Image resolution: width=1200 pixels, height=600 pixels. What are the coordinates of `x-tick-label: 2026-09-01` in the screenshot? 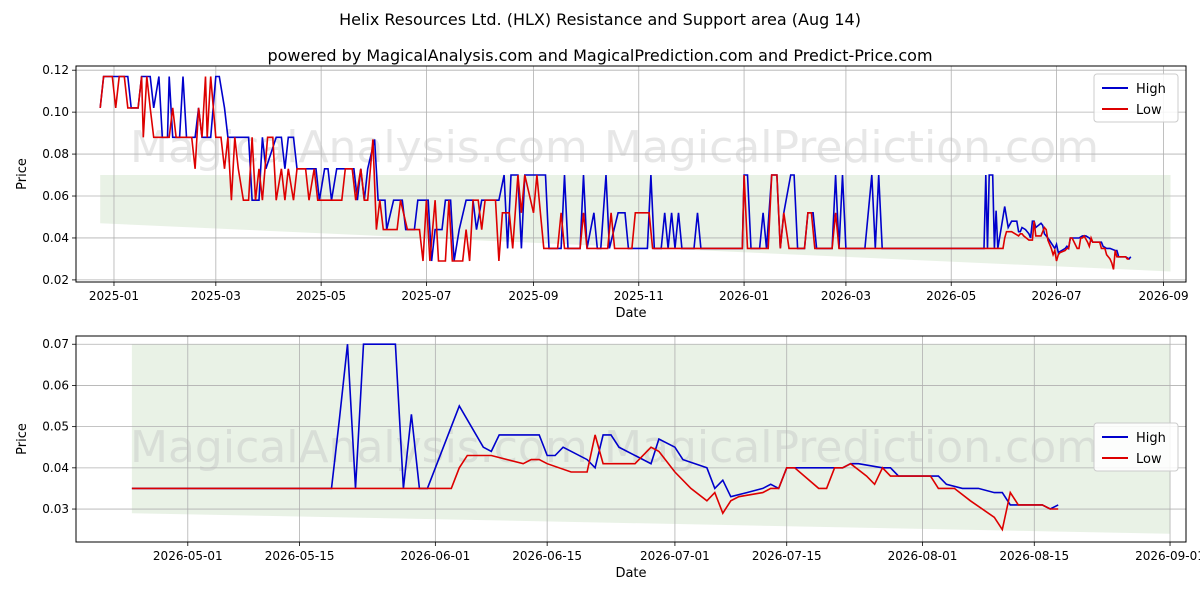 It's located at (1167, 556).